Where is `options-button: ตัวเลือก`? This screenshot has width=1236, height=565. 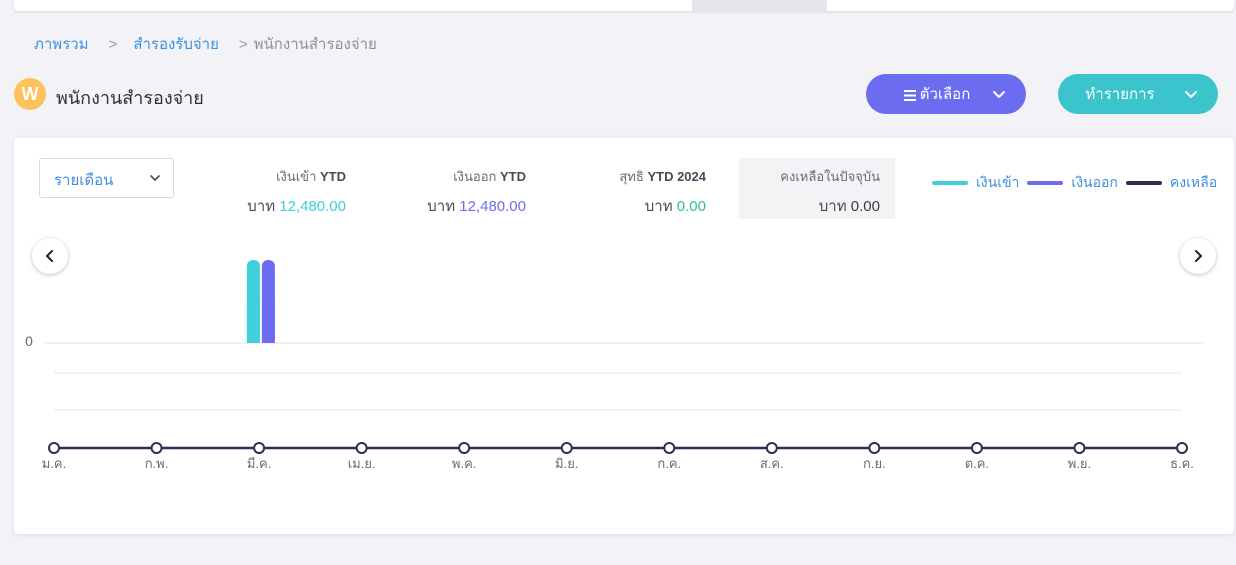
options-button: ตัวเลือก is located at coordinates (946, 94).